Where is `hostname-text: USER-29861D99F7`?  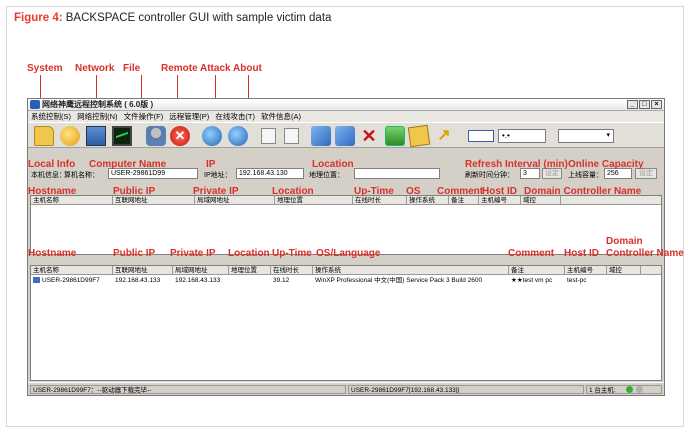
hostname-text: USER-29861D99F7 is located at coordinates (71, 280).